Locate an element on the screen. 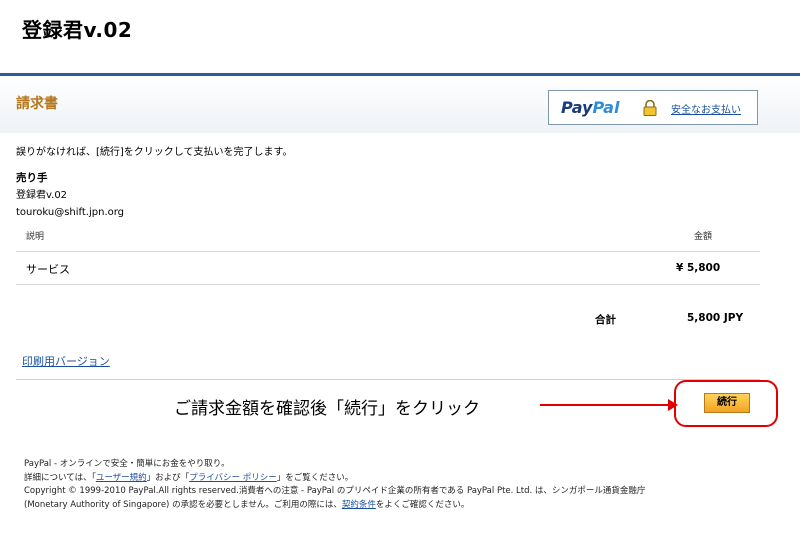 This screenshot has height=541, width=800. total-value: 5,800 JPY is located at coordinates (715, 318).